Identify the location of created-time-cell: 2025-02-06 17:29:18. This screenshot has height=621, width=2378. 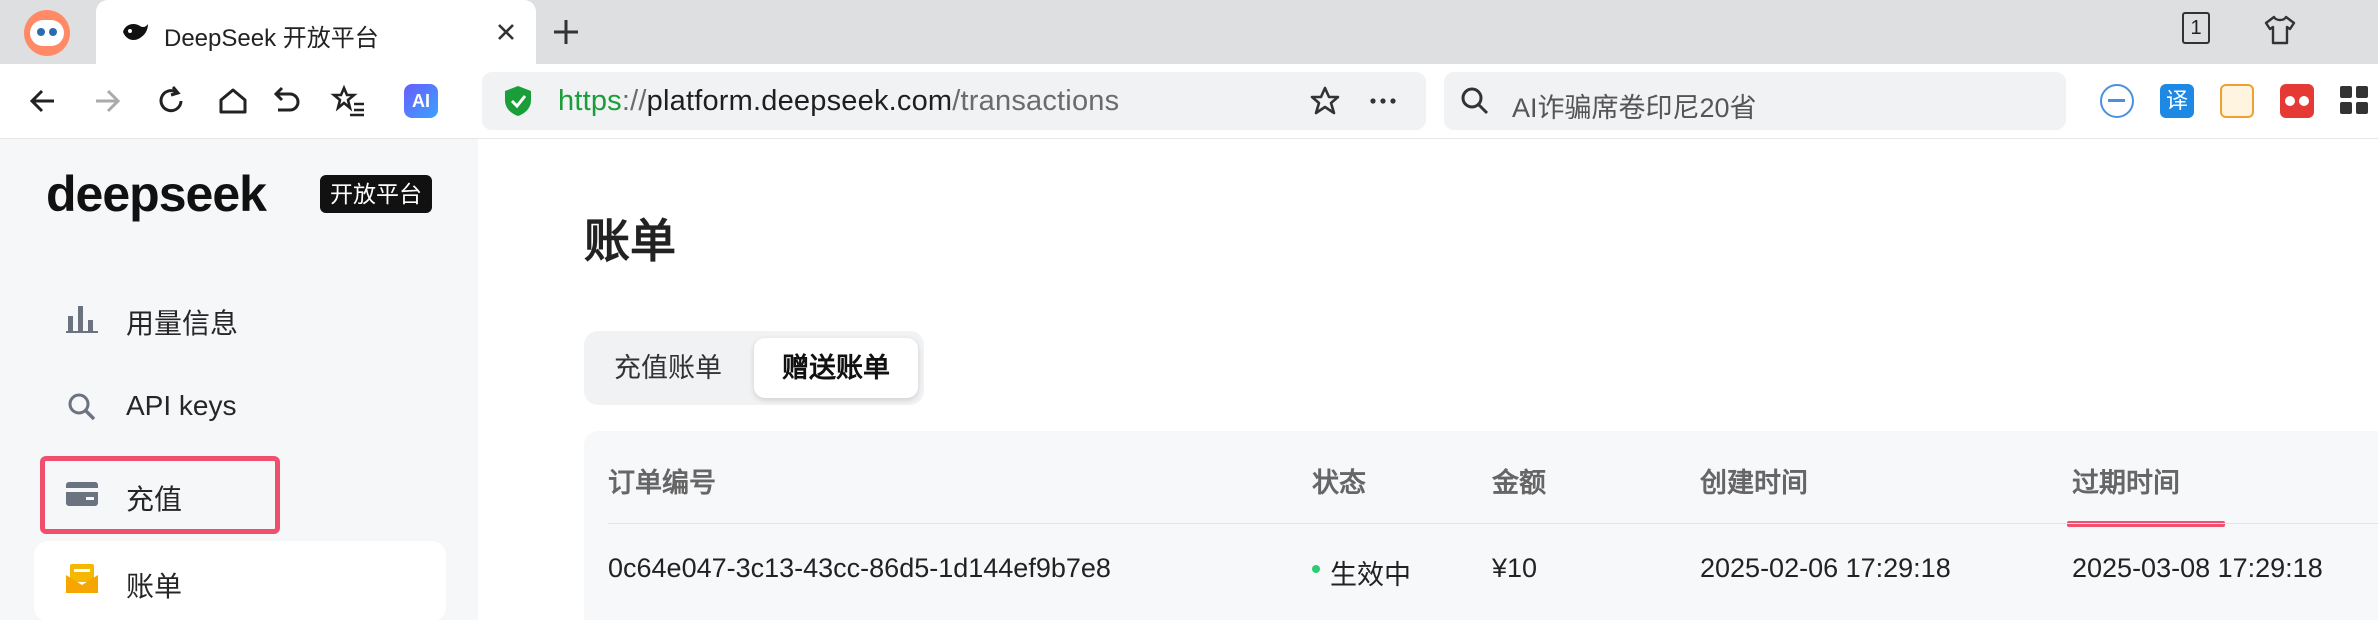
(1825, 568).